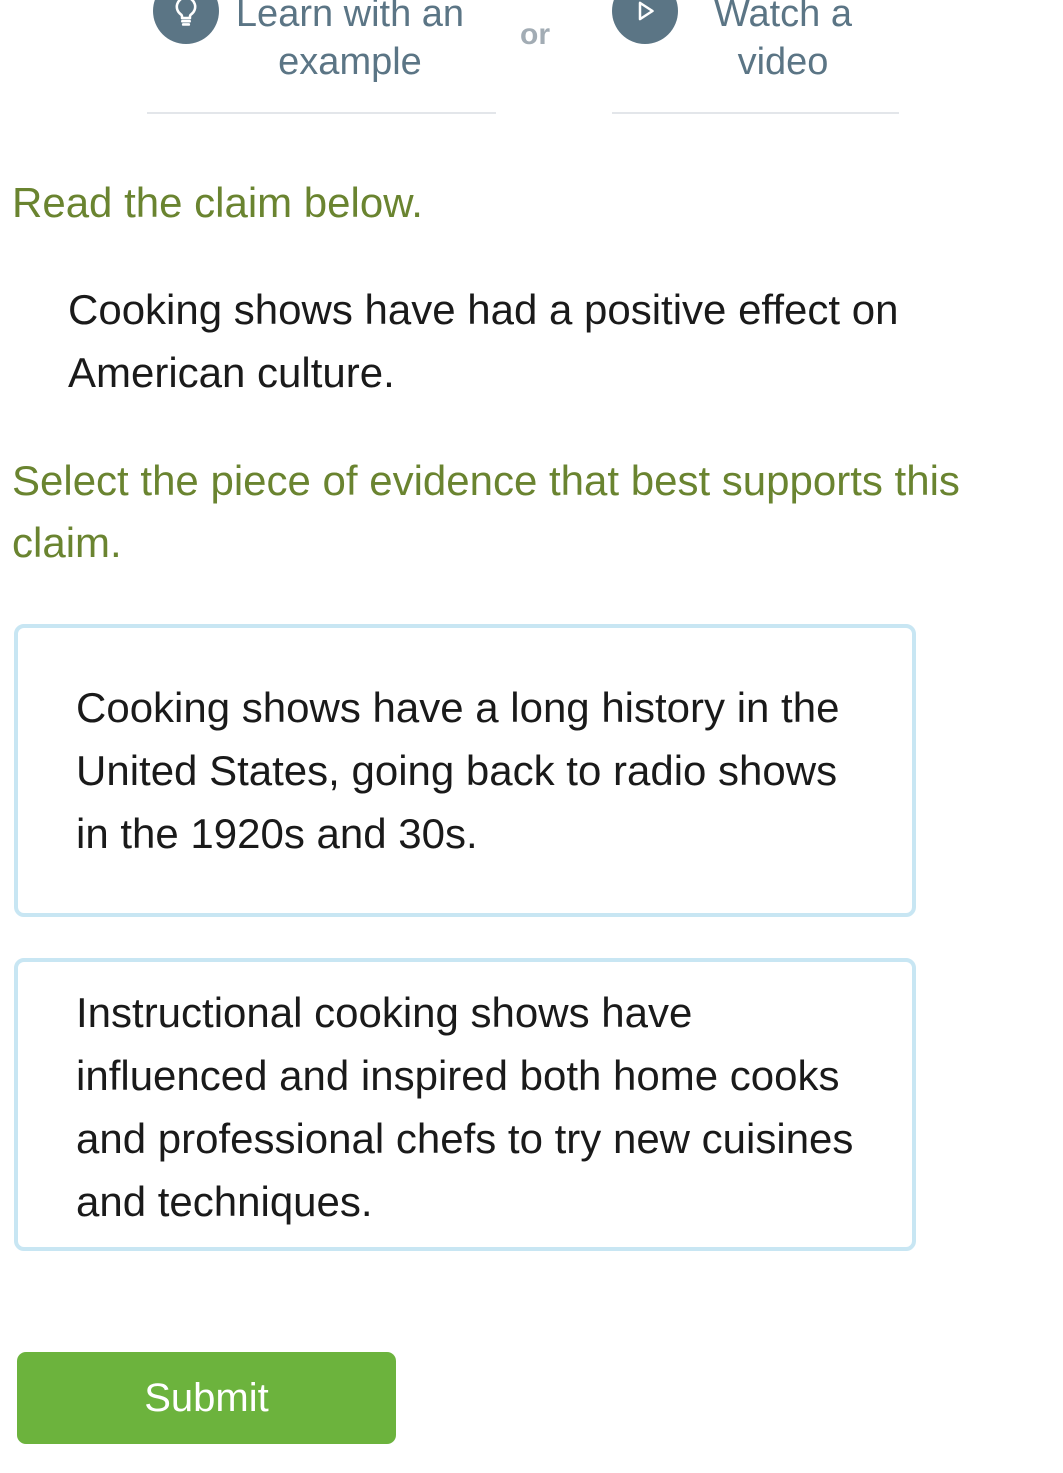 This screenshot has width=1063, height=1473. Describe the element at coordinates (217, 202) in the screenshot. I see `read-claim-instruction: Read the claim below.` at that location.